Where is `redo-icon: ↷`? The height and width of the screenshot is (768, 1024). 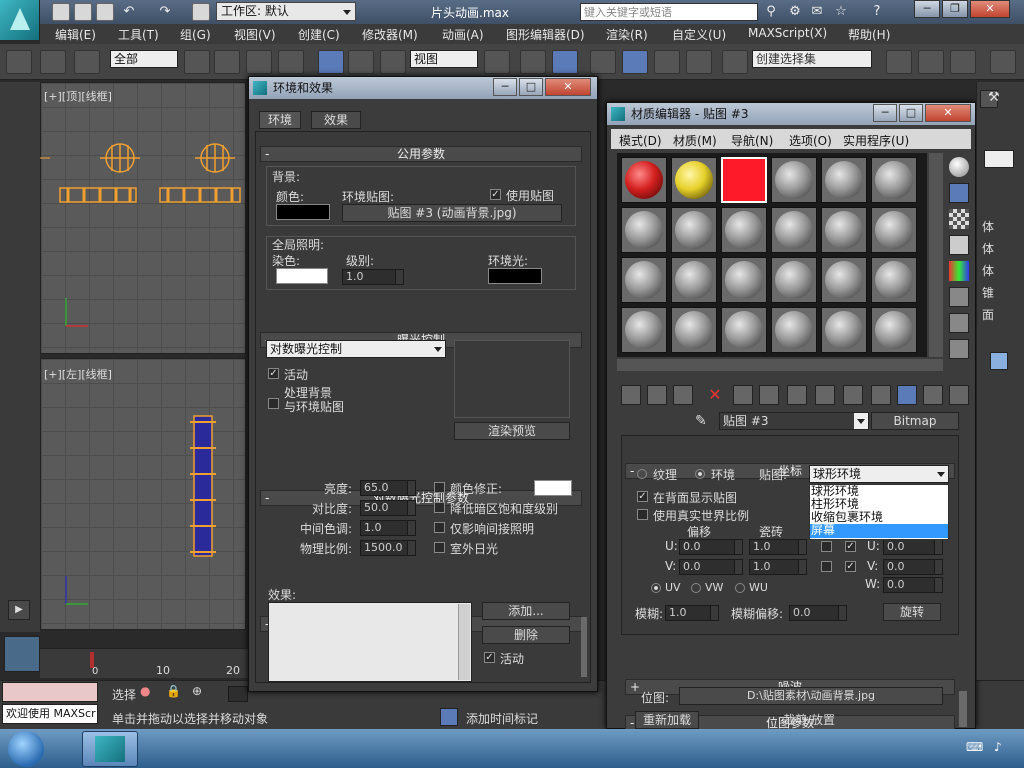
redo-icon: ↷ is located at coordinates (165, 12).